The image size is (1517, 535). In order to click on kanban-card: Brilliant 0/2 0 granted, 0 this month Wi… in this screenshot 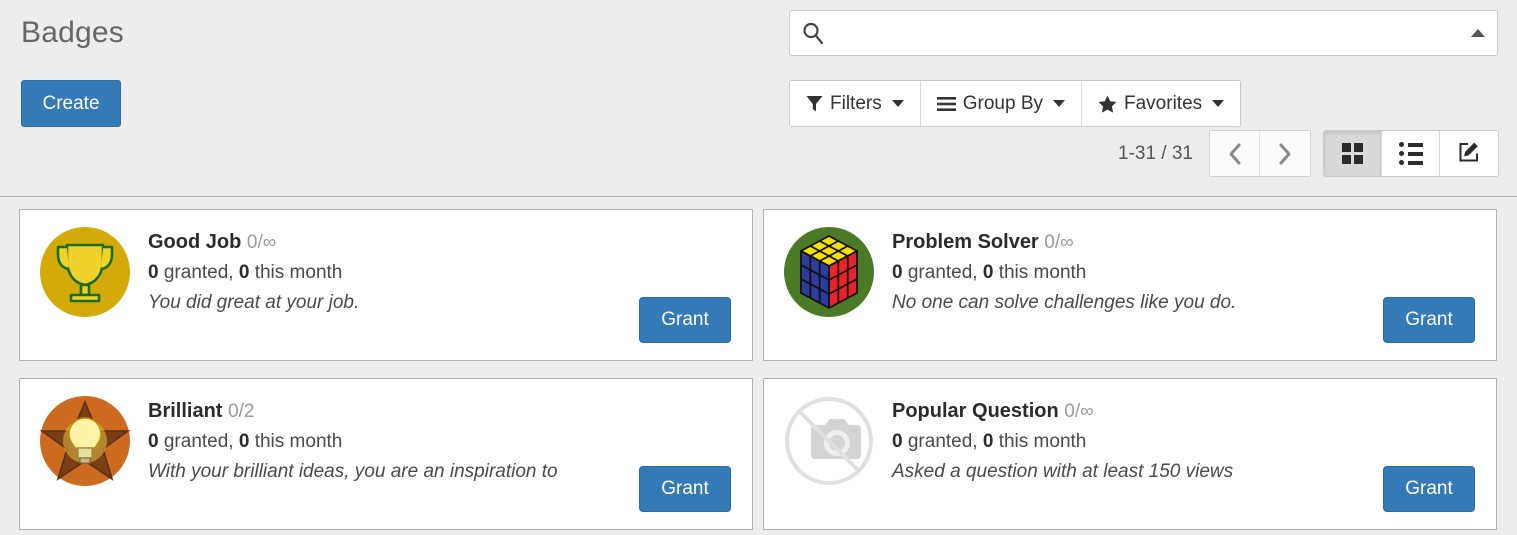, I will do `click(386, 454)`.